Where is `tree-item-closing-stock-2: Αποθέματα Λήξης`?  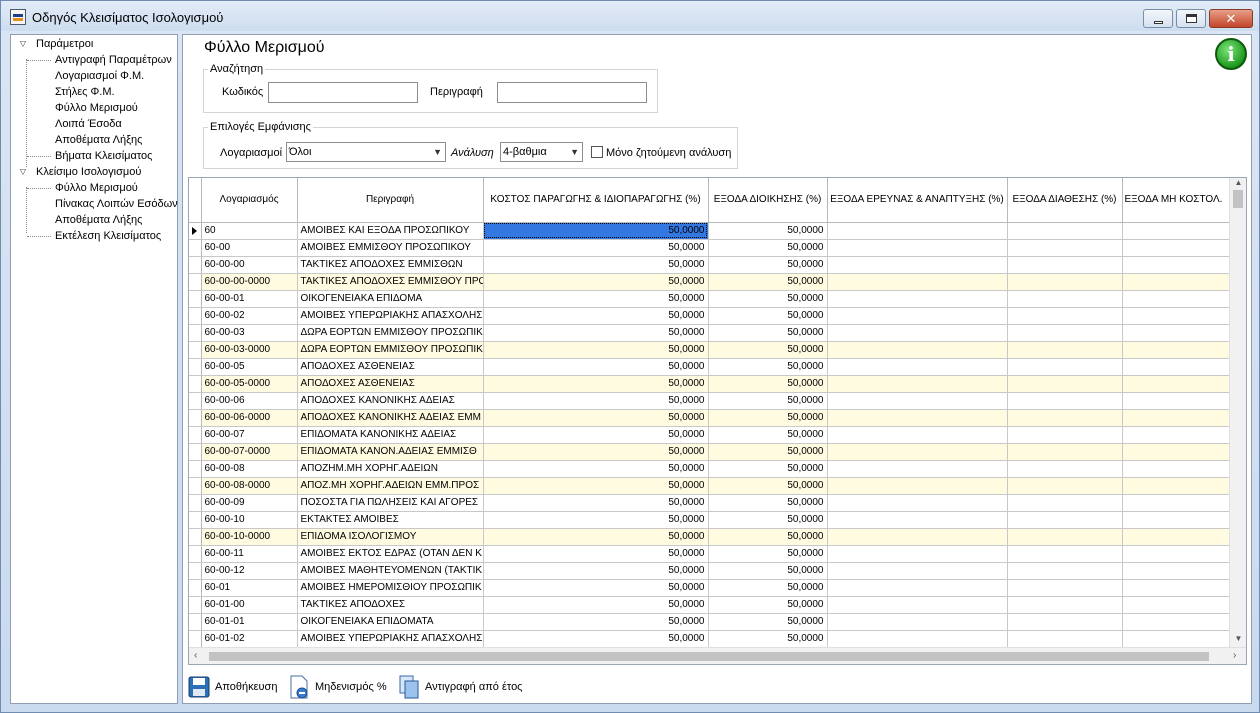
tree-item-closing-stock-2: Αποθέματα Λήξης is located at coordinates (98, 220).